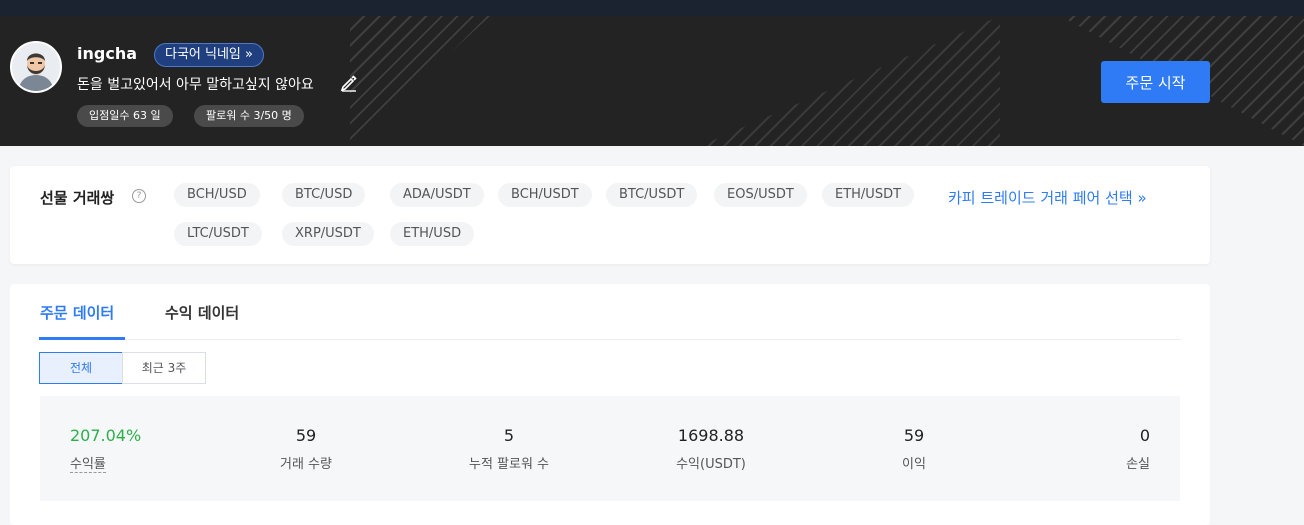  I want to click on pair-chip: ADA/USDT, so click(437, 195).